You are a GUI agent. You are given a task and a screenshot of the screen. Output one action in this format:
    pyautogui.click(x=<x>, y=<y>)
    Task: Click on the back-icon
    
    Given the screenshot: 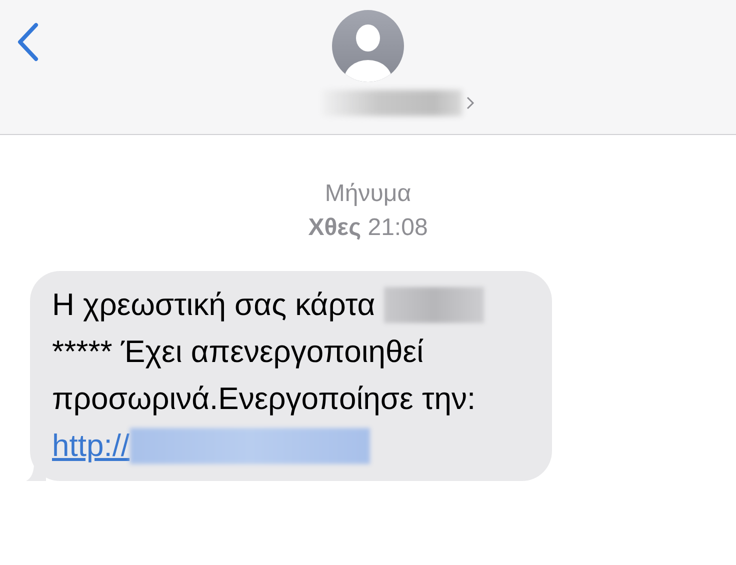 What is the action you would take?
    pyautogui.click(x=28, y=42)
    